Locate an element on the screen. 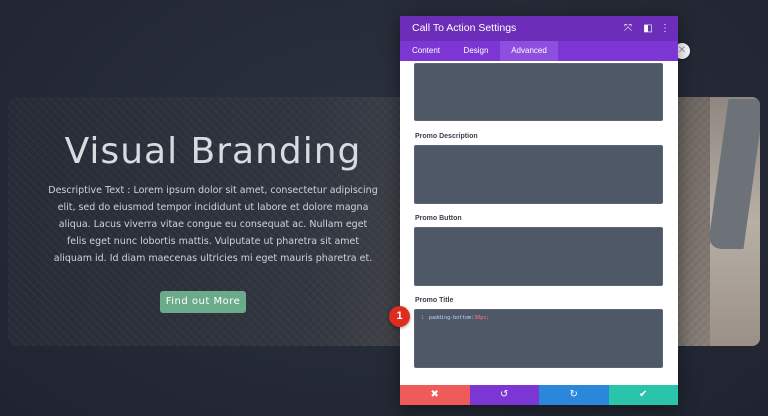  undo-icon: ↺ is located at coordinates (504, 394).